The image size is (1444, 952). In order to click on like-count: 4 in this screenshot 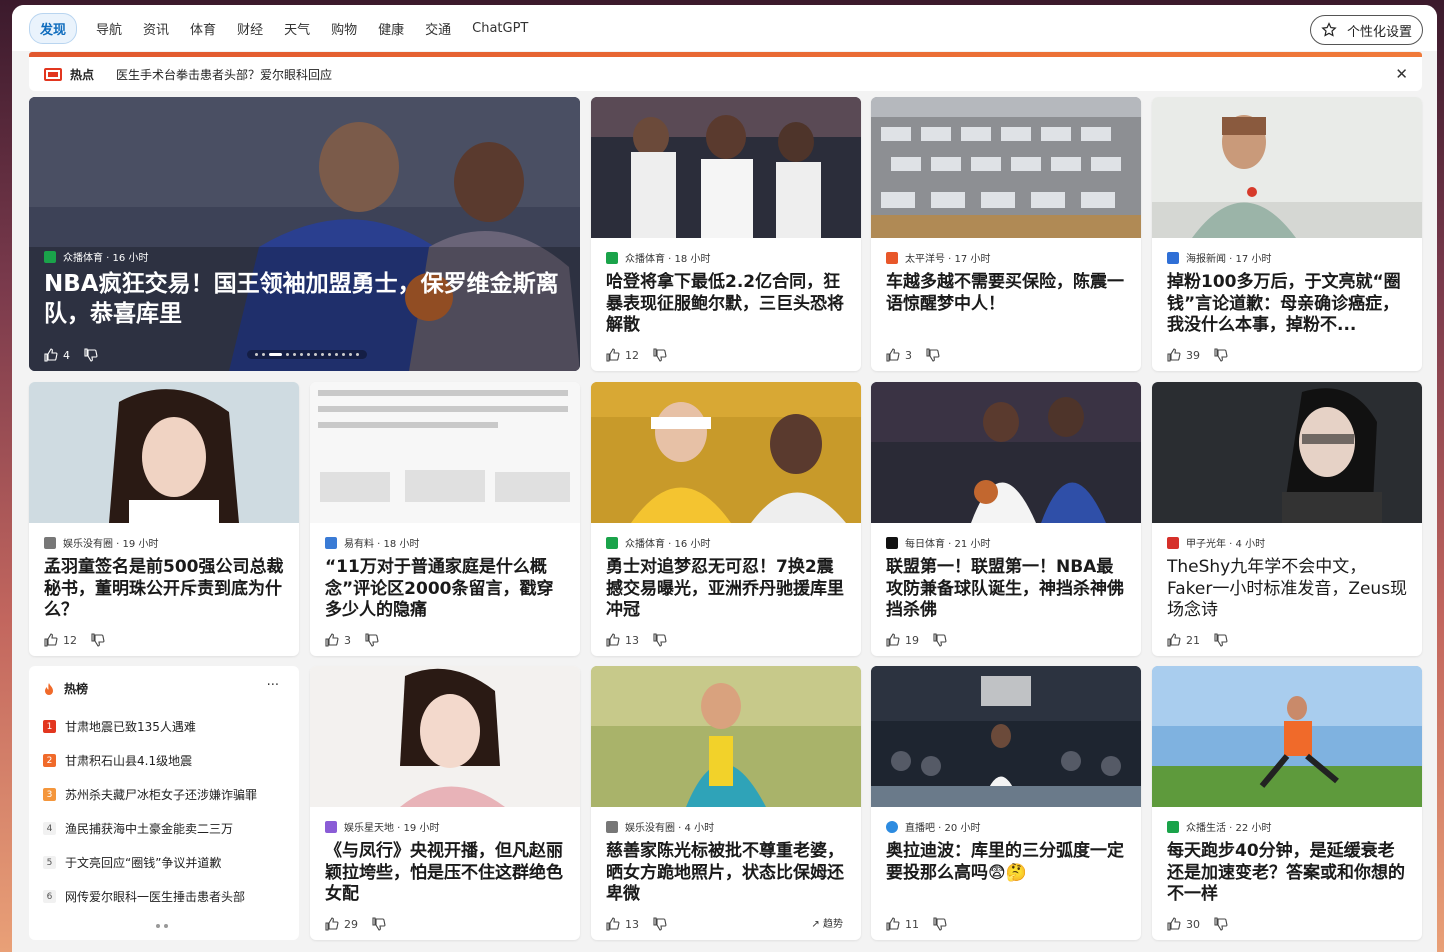, I will do `click(66, 355)`.